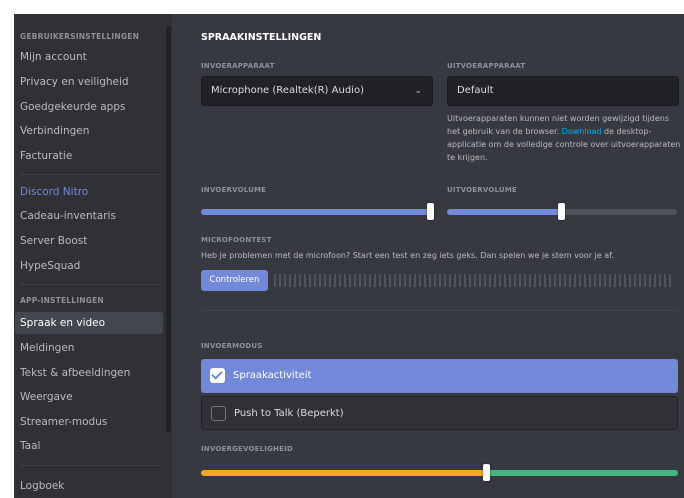  What do you see at coordinates (89, 156) in the screenshot?
I see `sidebar-item-billing: Facturatie` at bounding box center [89, 156].